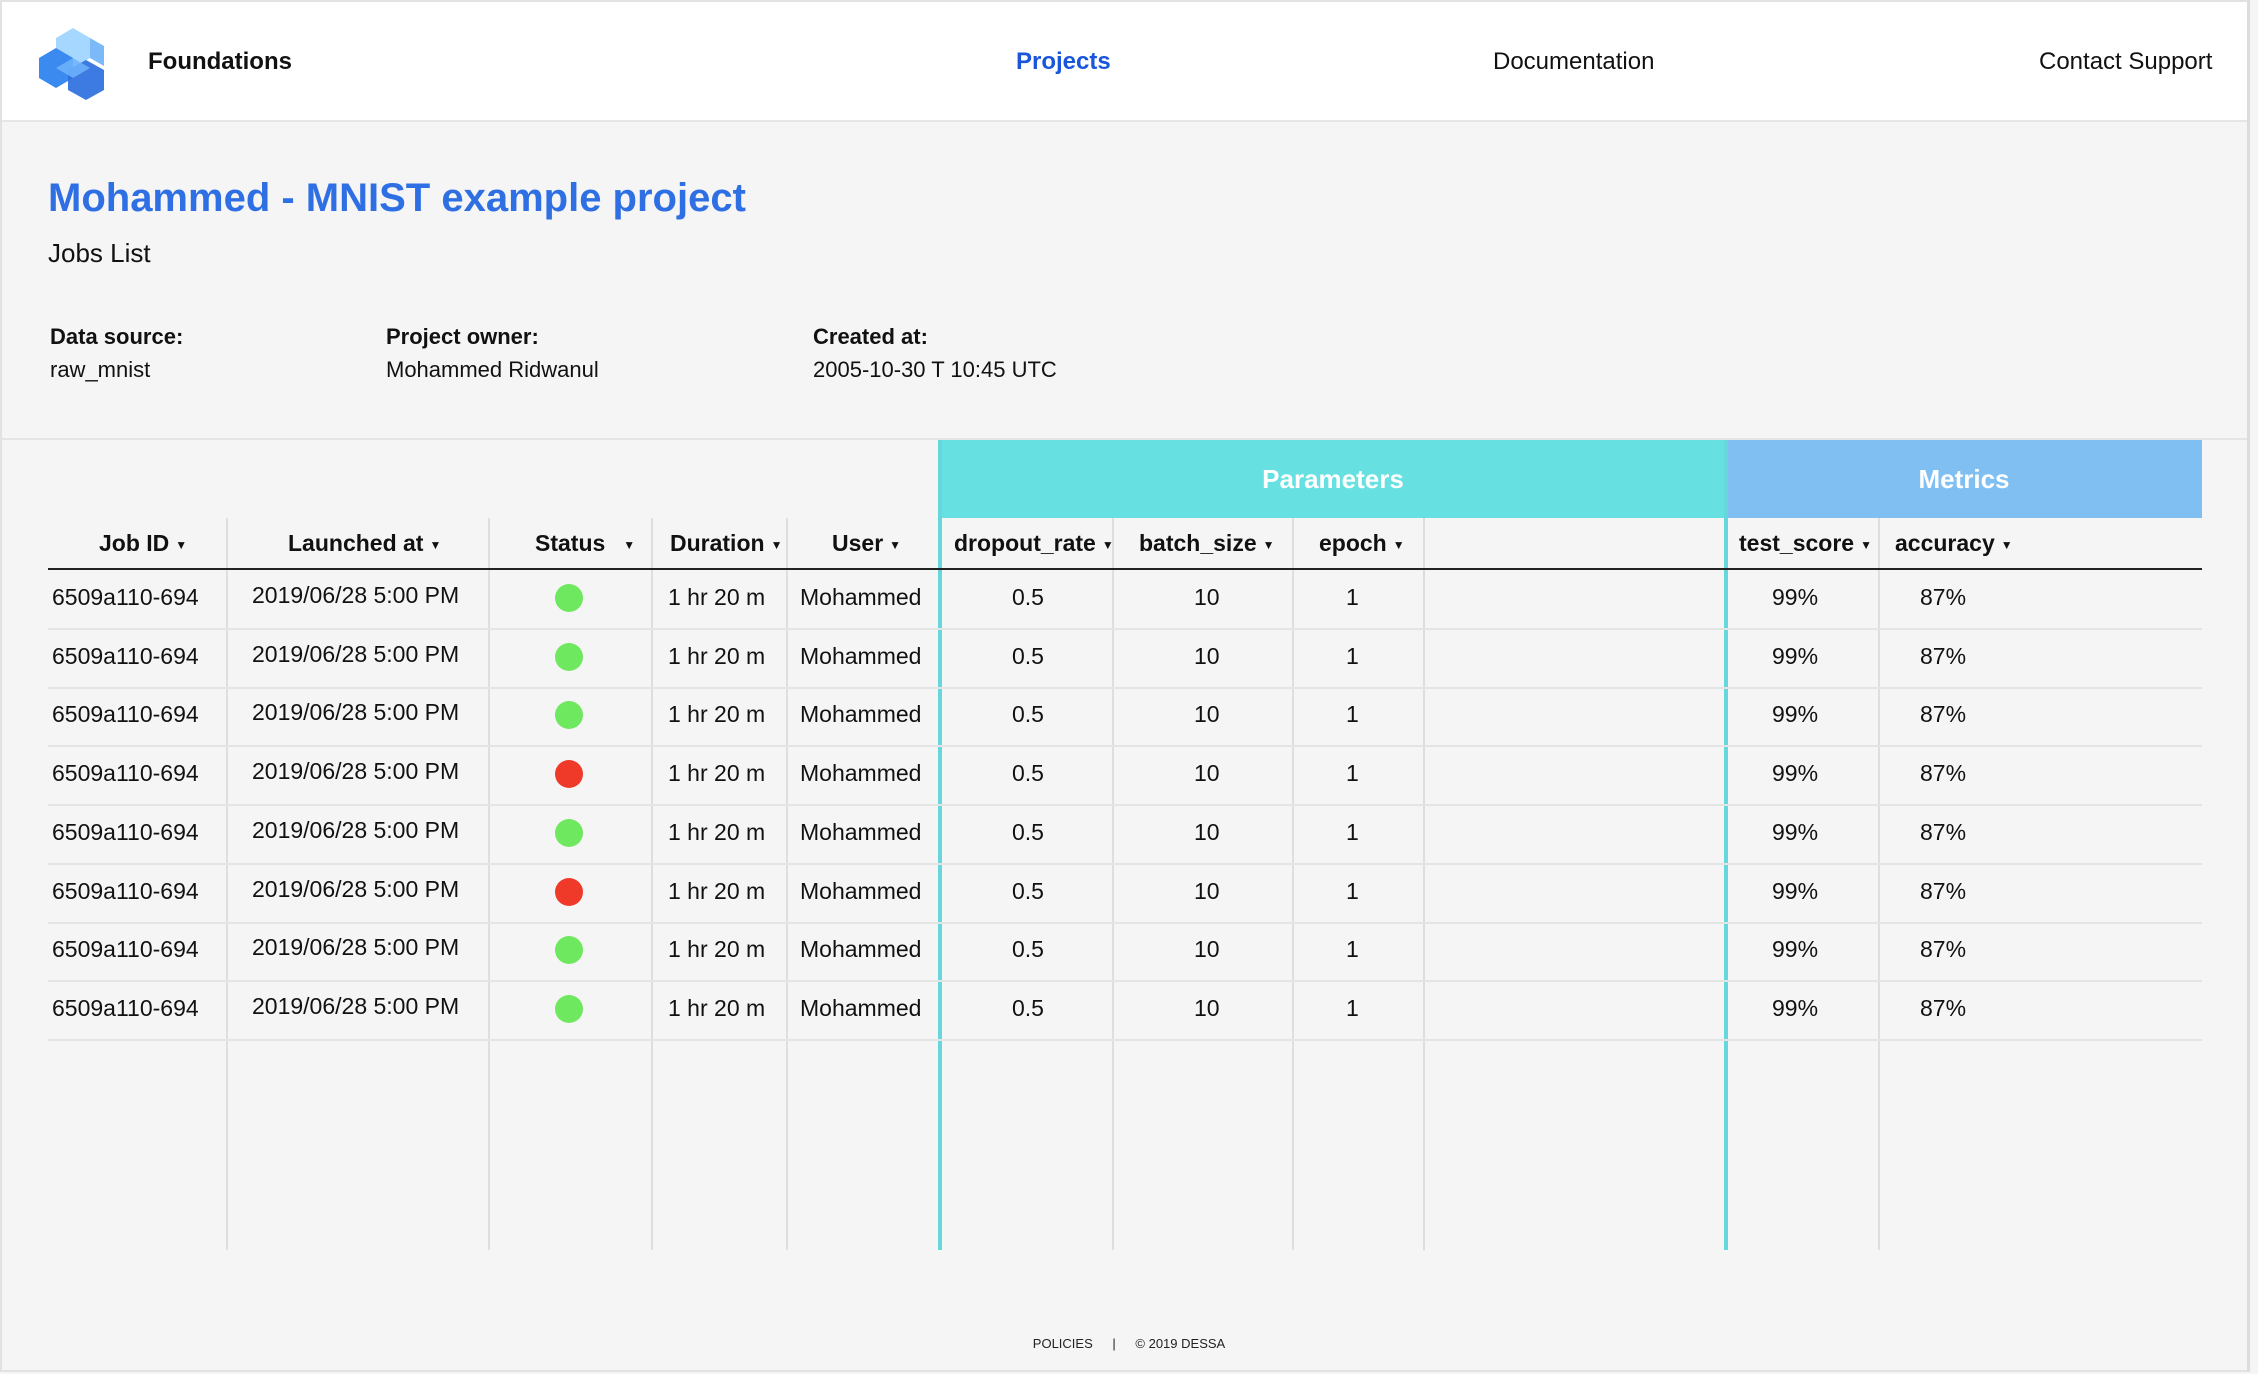  What do you see at coordinates (1063, 1343) in the screenshot?
I see `policies-link: POLICIES` at bounding box center [1063, 1343].